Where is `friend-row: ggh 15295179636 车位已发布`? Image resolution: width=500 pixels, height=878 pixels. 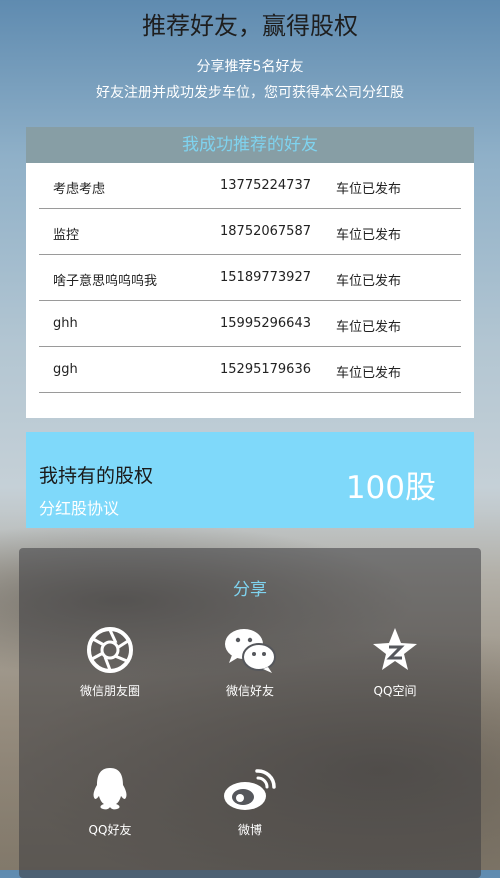
friend-row: ggh 15295179636 车位已发布 is located at coordinates (250, 370).